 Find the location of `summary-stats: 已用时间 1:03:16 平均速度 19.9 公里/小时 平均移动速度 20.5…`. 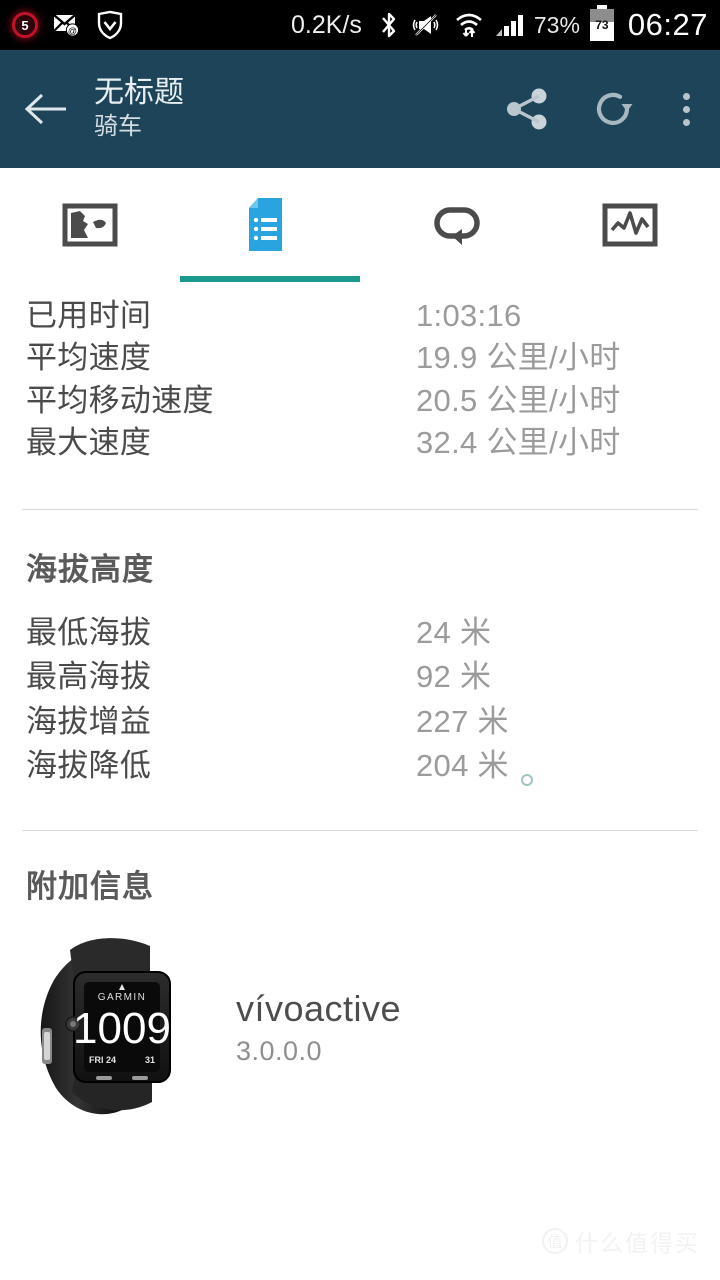

summary-stats: 已用时间 1:03:16 平均速度 19.9 公里/小时 平均移动速度 20.5… is located at coordinates (360, 372).